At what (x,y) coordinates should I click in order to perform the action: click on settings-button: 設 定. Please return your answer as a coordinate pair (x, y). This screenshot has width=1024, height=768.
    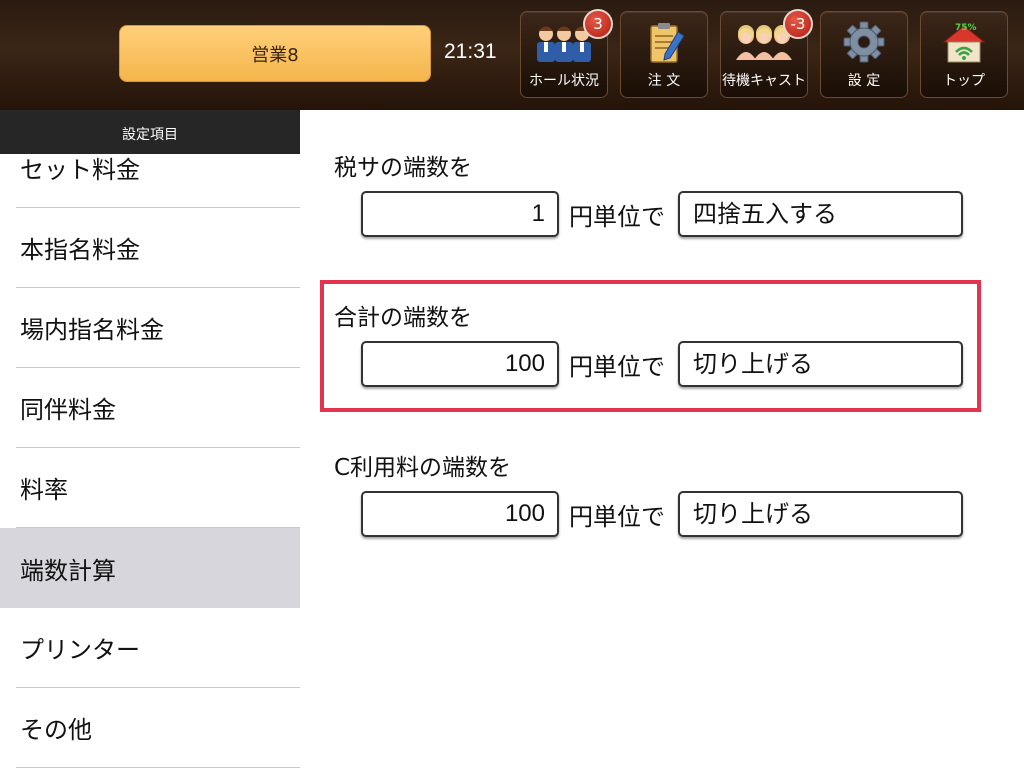
    Looking at the image, I should click on (864, 54).